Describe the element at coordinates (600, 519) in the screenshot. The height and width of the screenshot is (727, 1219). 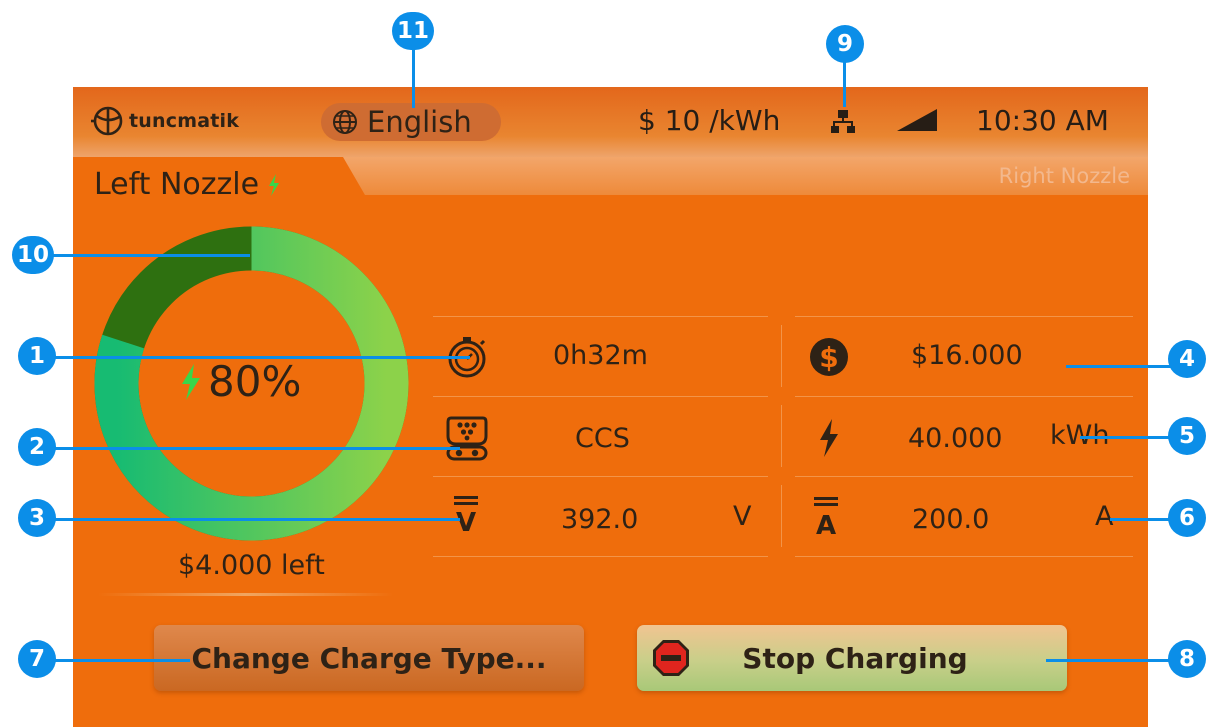
I see `voltage-value: 392.0` at that location.